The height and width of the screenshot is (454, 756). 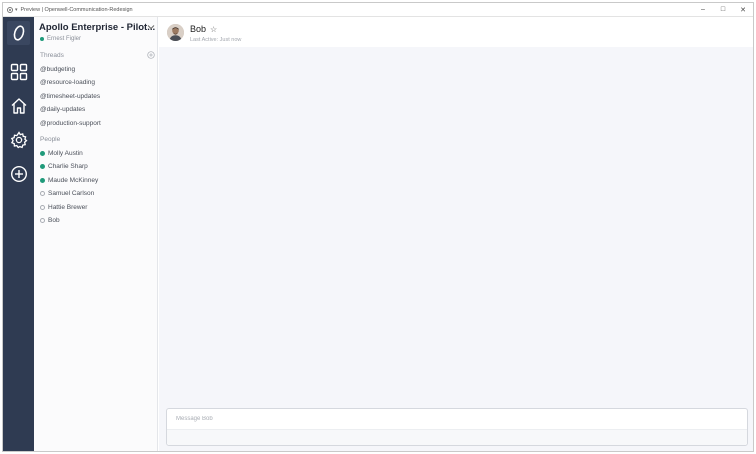 I want to click on window-menu: ▾, so click(x=10, y=9).